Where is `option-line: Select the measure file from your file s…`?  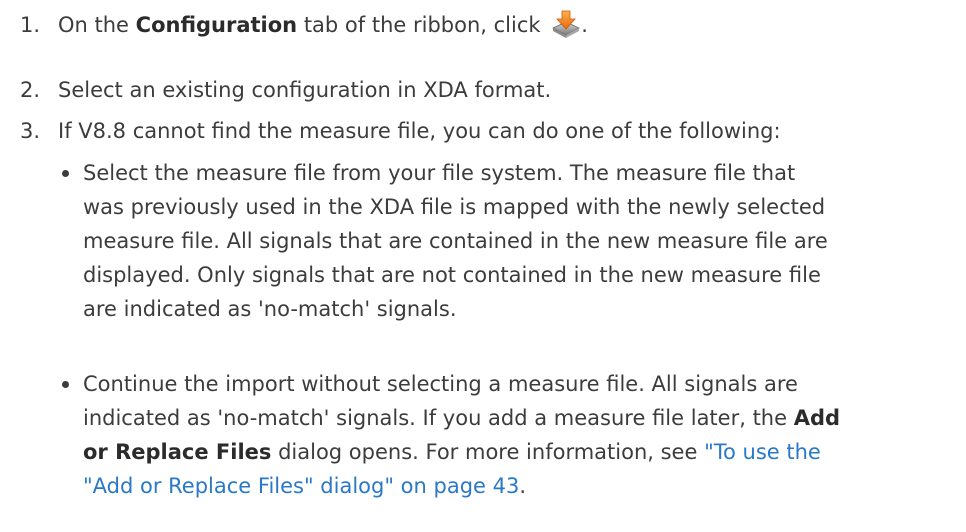
option-line: Select the measure file from your file s… is located at coordinates (439, 173).